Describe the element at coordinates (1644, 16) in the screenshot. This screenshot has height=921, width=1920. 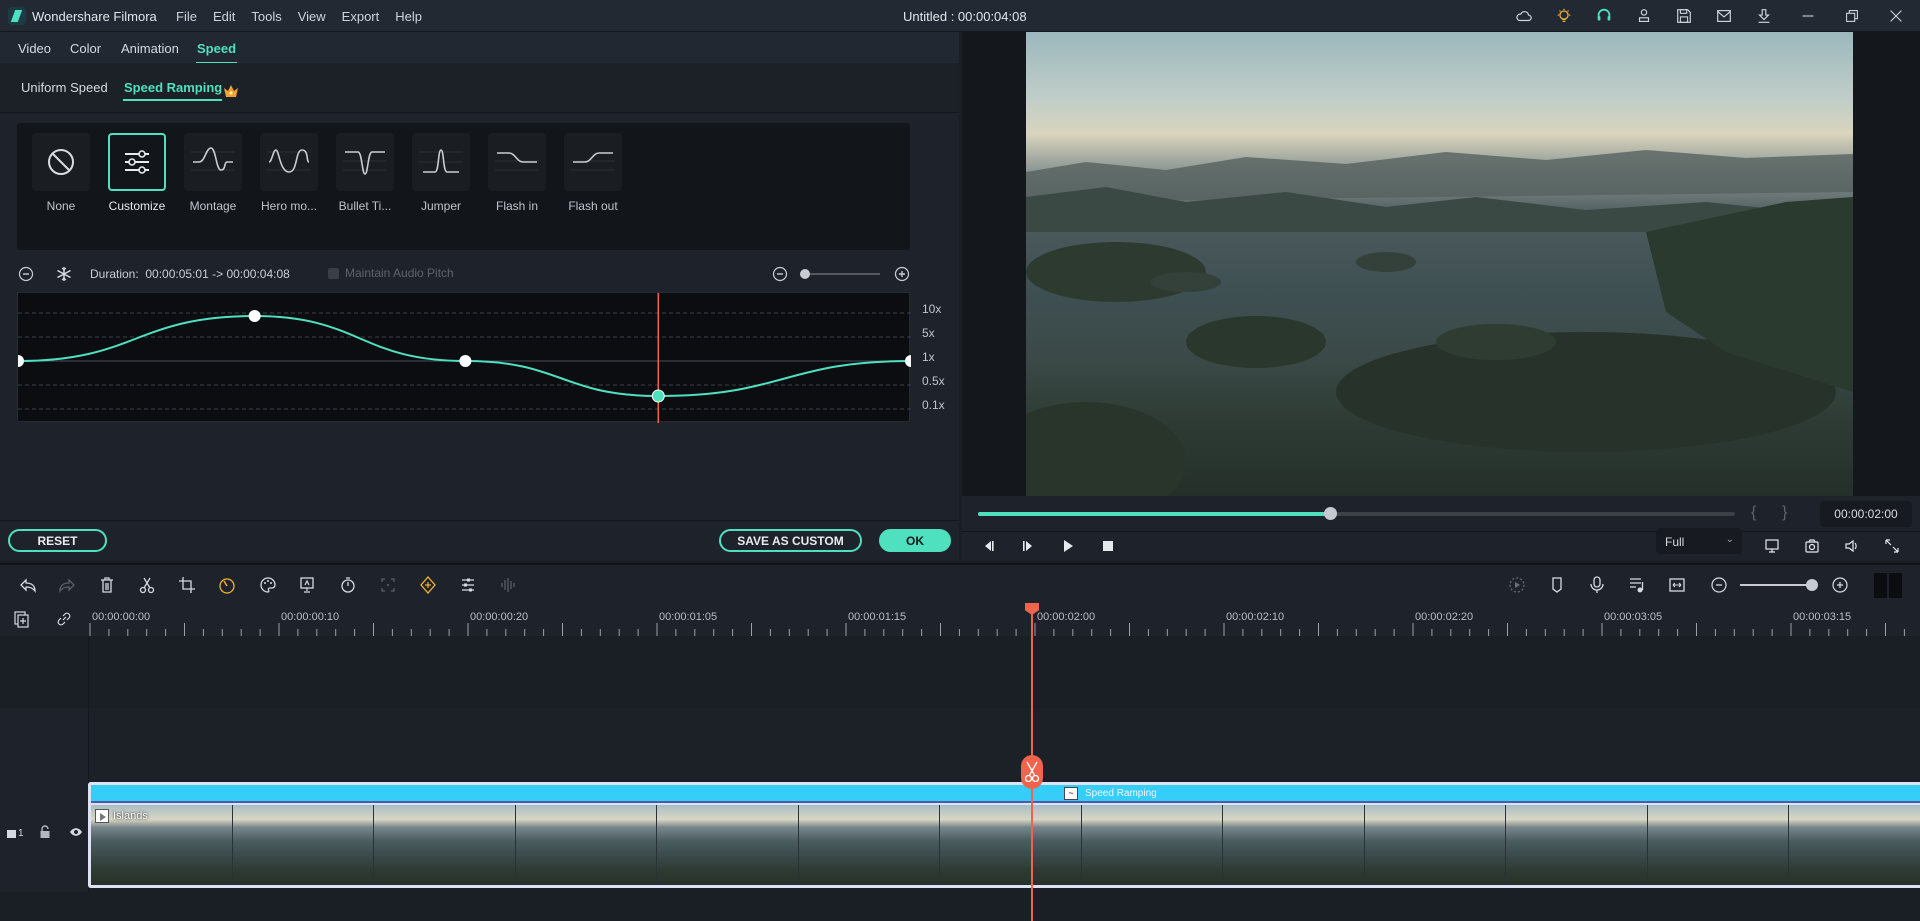
I see `account-icon` at that location.